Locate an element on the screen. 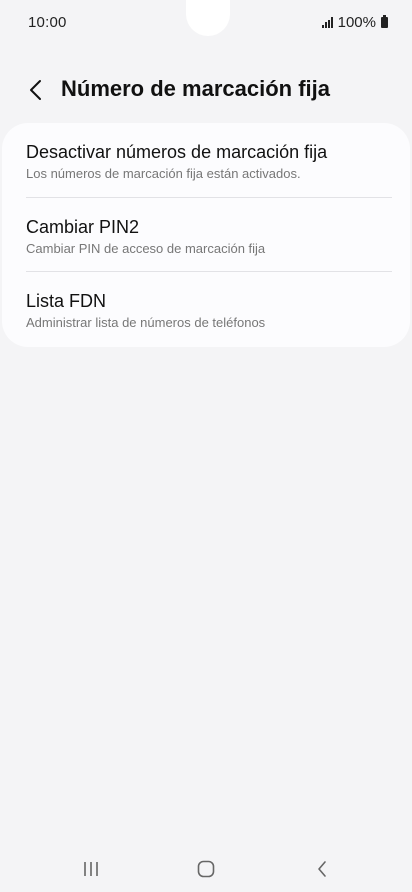 This screenshot has width=412, height=892. recents-icon is located at coordinates (91, 869).